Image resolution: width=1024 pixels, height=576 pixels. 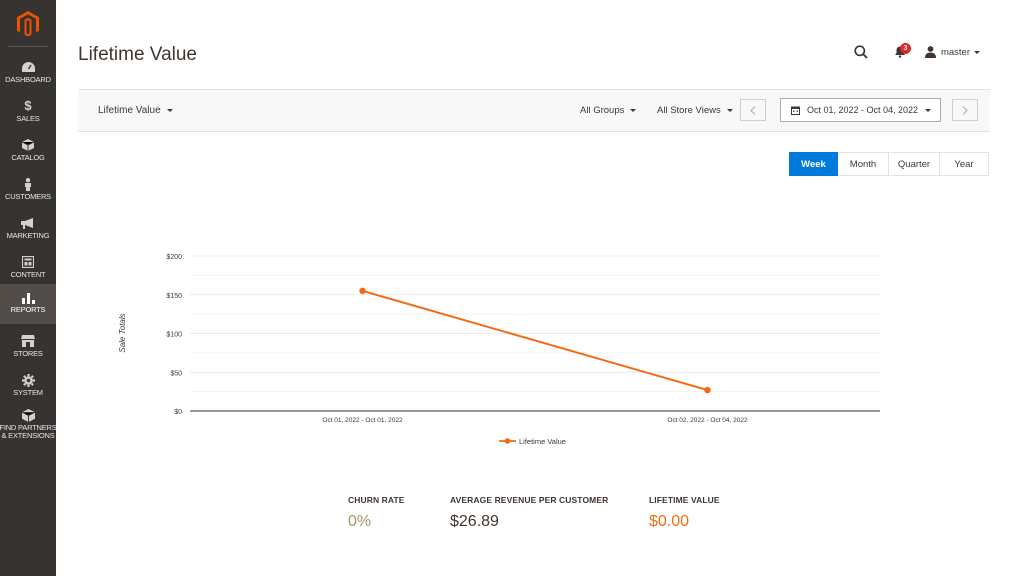 I want to click on magento-logo-icon, so click(x=28, y=24).